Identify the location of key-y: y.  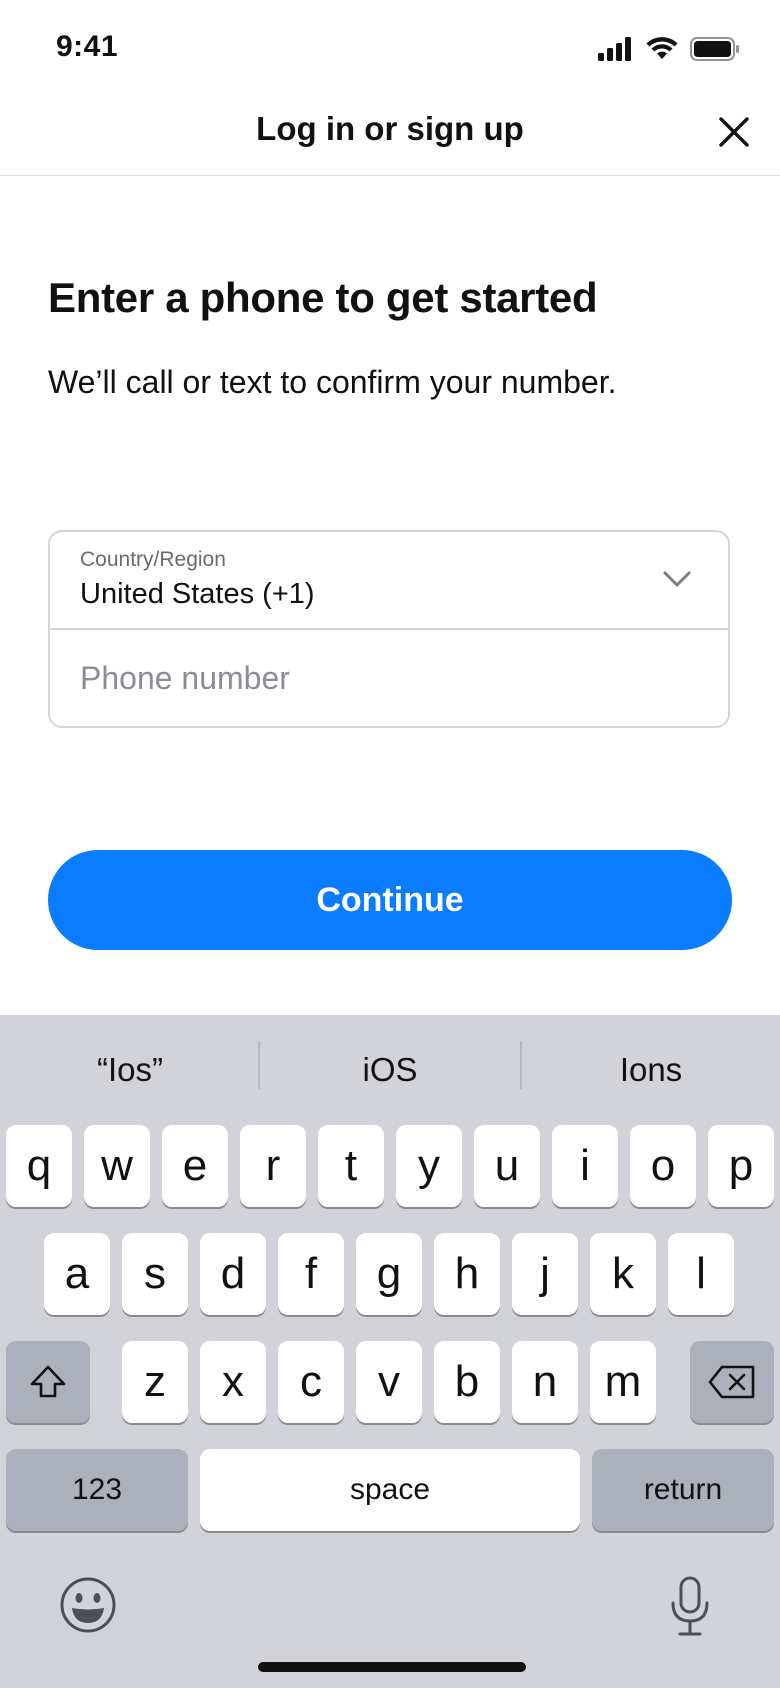
(429, 1166).